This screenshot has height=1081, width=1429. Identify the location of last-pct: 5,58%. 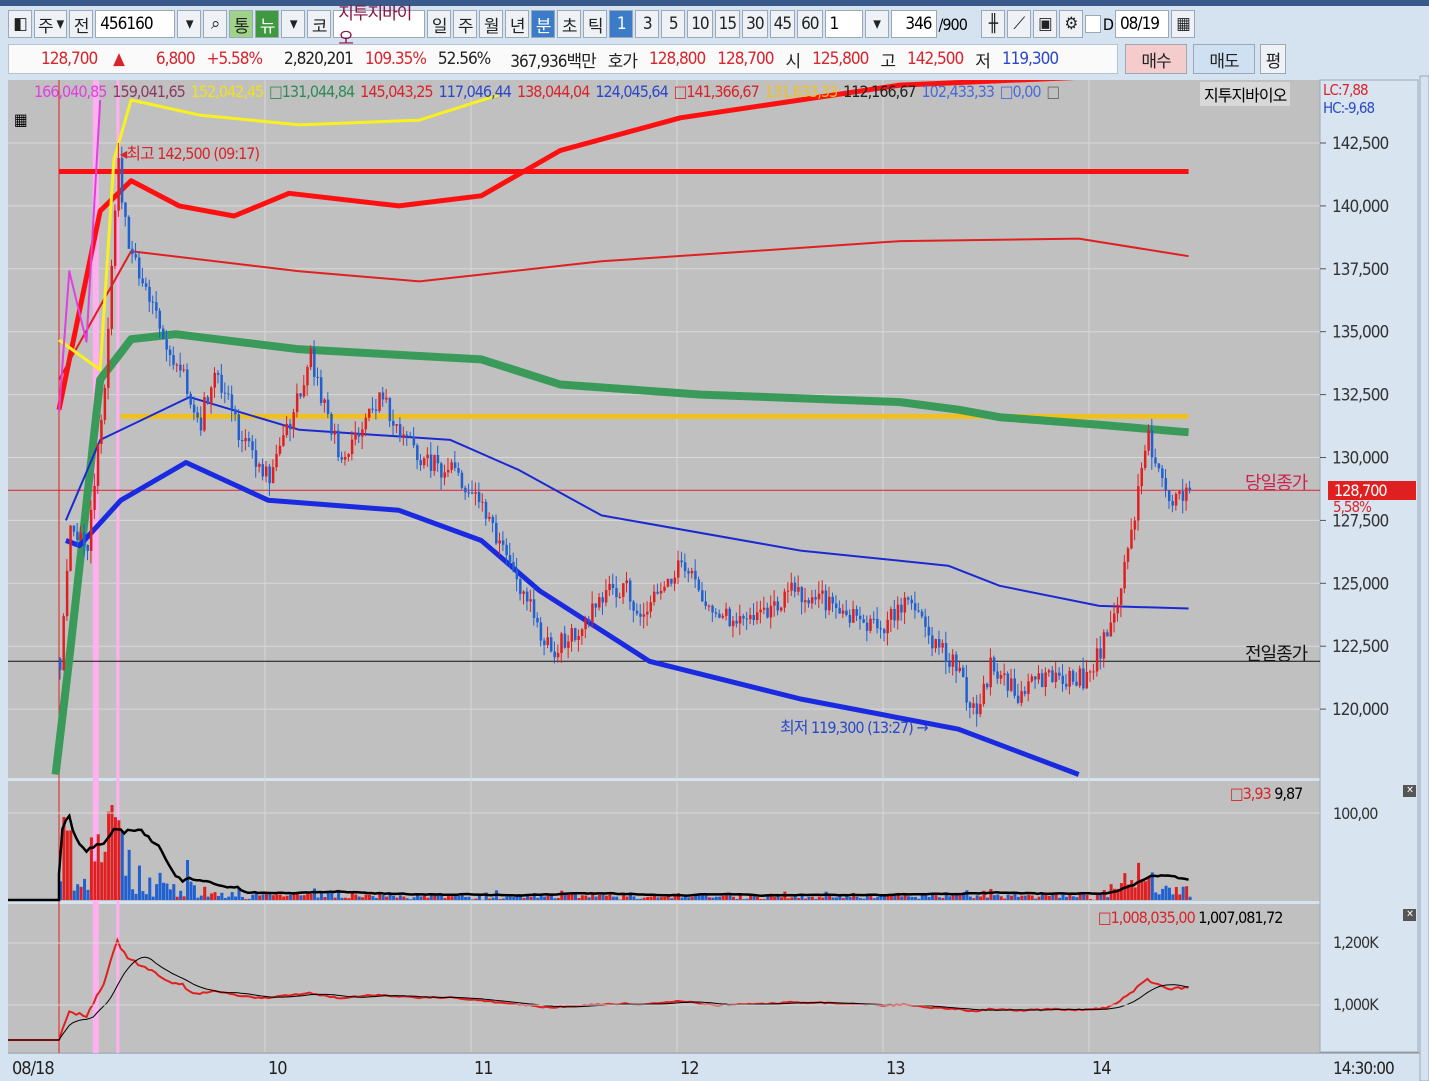
(1352, 507).